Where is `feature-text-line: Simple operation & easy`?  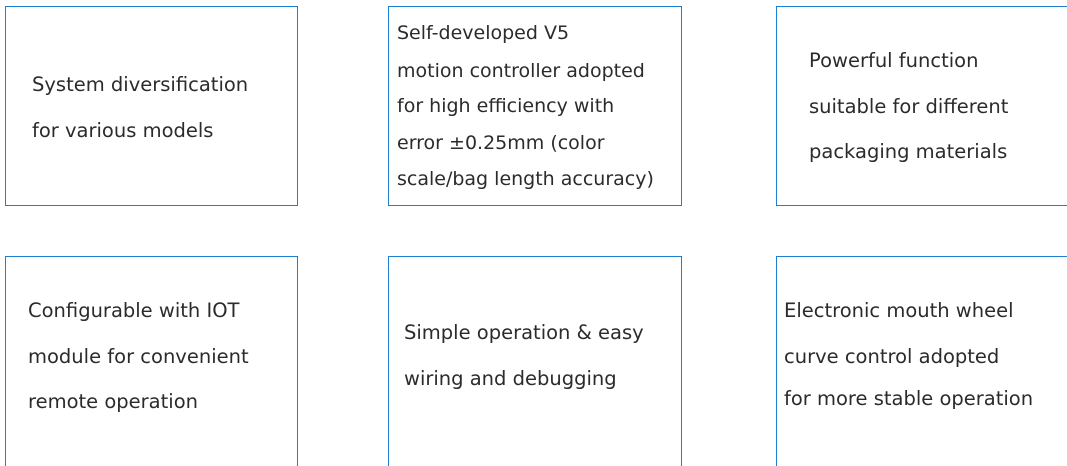
feature-text-line: Simple operation & easy is located at coordinates (524, 332).